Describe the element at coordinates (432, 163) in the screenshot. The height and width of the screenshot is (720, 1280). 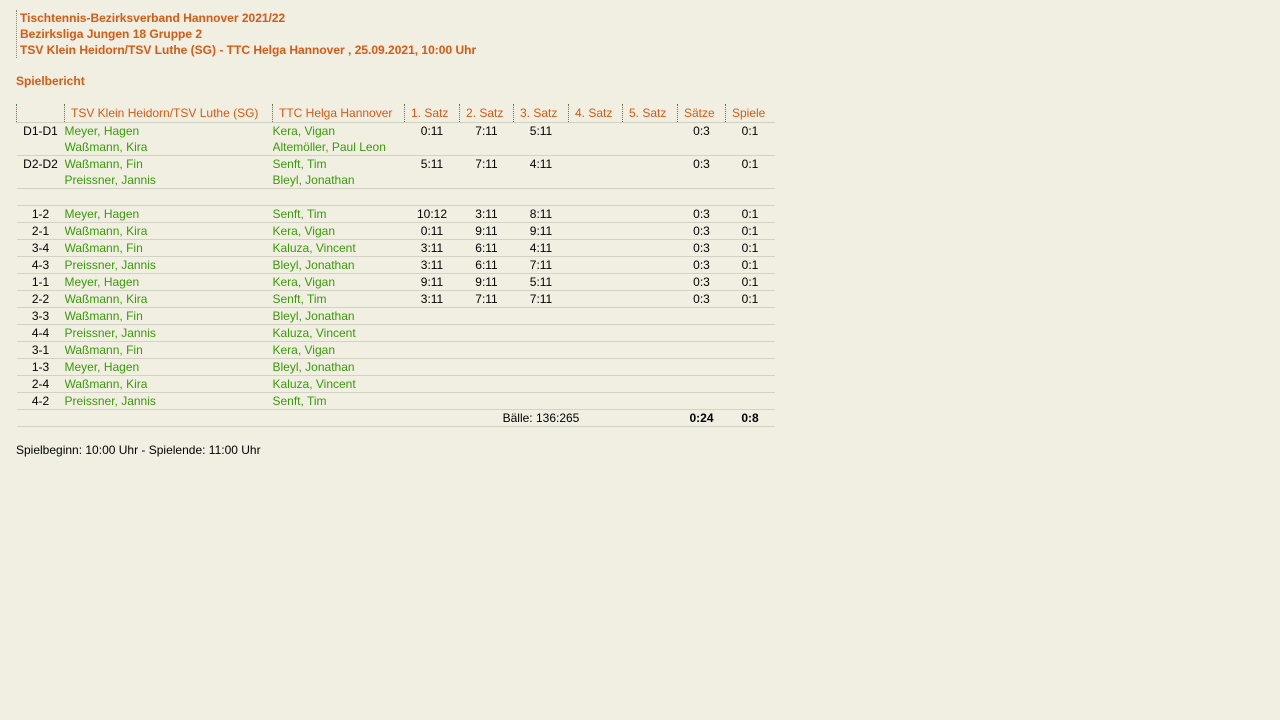
I see `set-score-1: 5:11` at that location.